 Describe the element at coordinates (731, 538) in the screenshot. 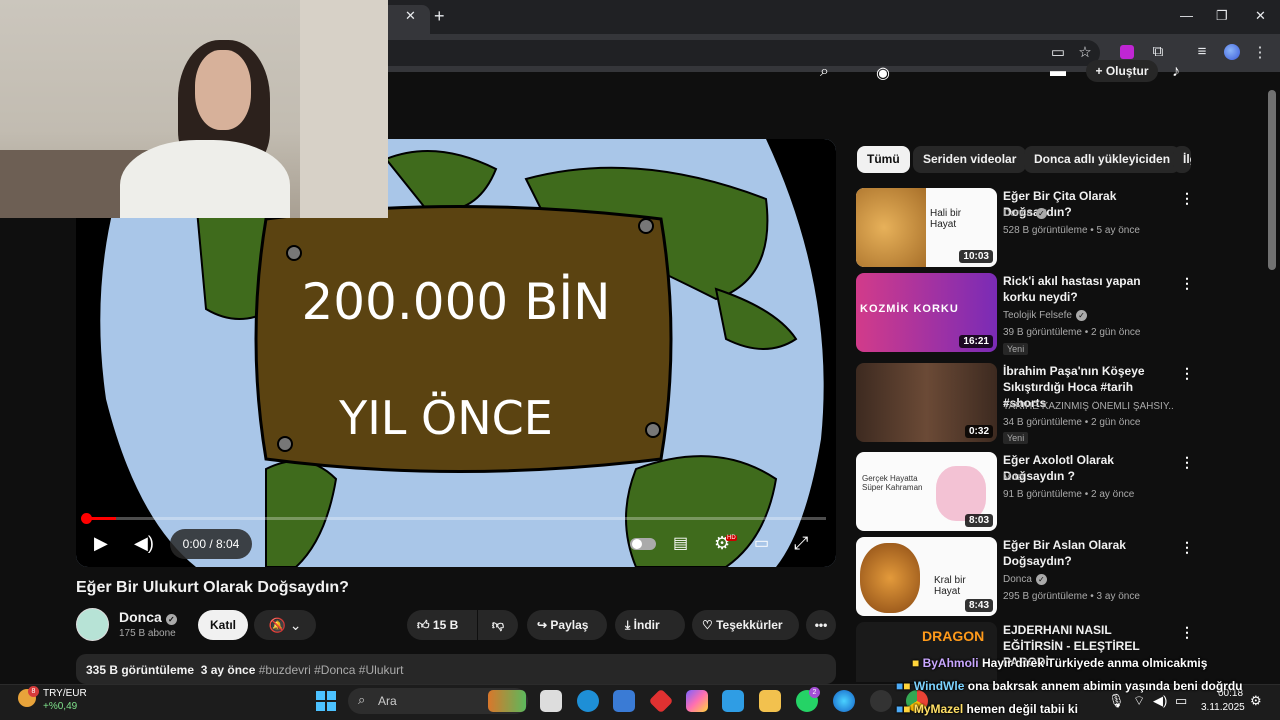

I see `hd-badge: HD` at that location.